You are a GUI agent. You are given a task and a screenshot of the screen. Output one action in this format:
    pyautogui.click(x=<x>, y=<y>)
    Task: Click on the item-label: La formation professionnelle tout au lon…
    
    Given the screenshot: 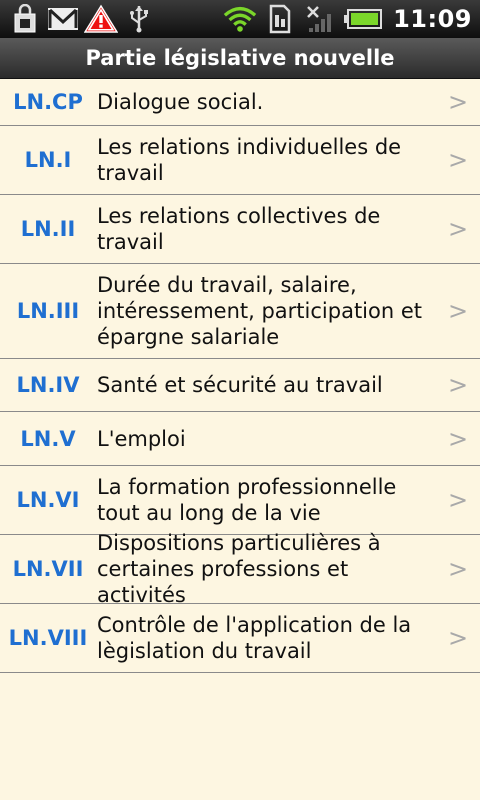 What is the action you would take?
    pyautogui.click(x=247, y=500)
    